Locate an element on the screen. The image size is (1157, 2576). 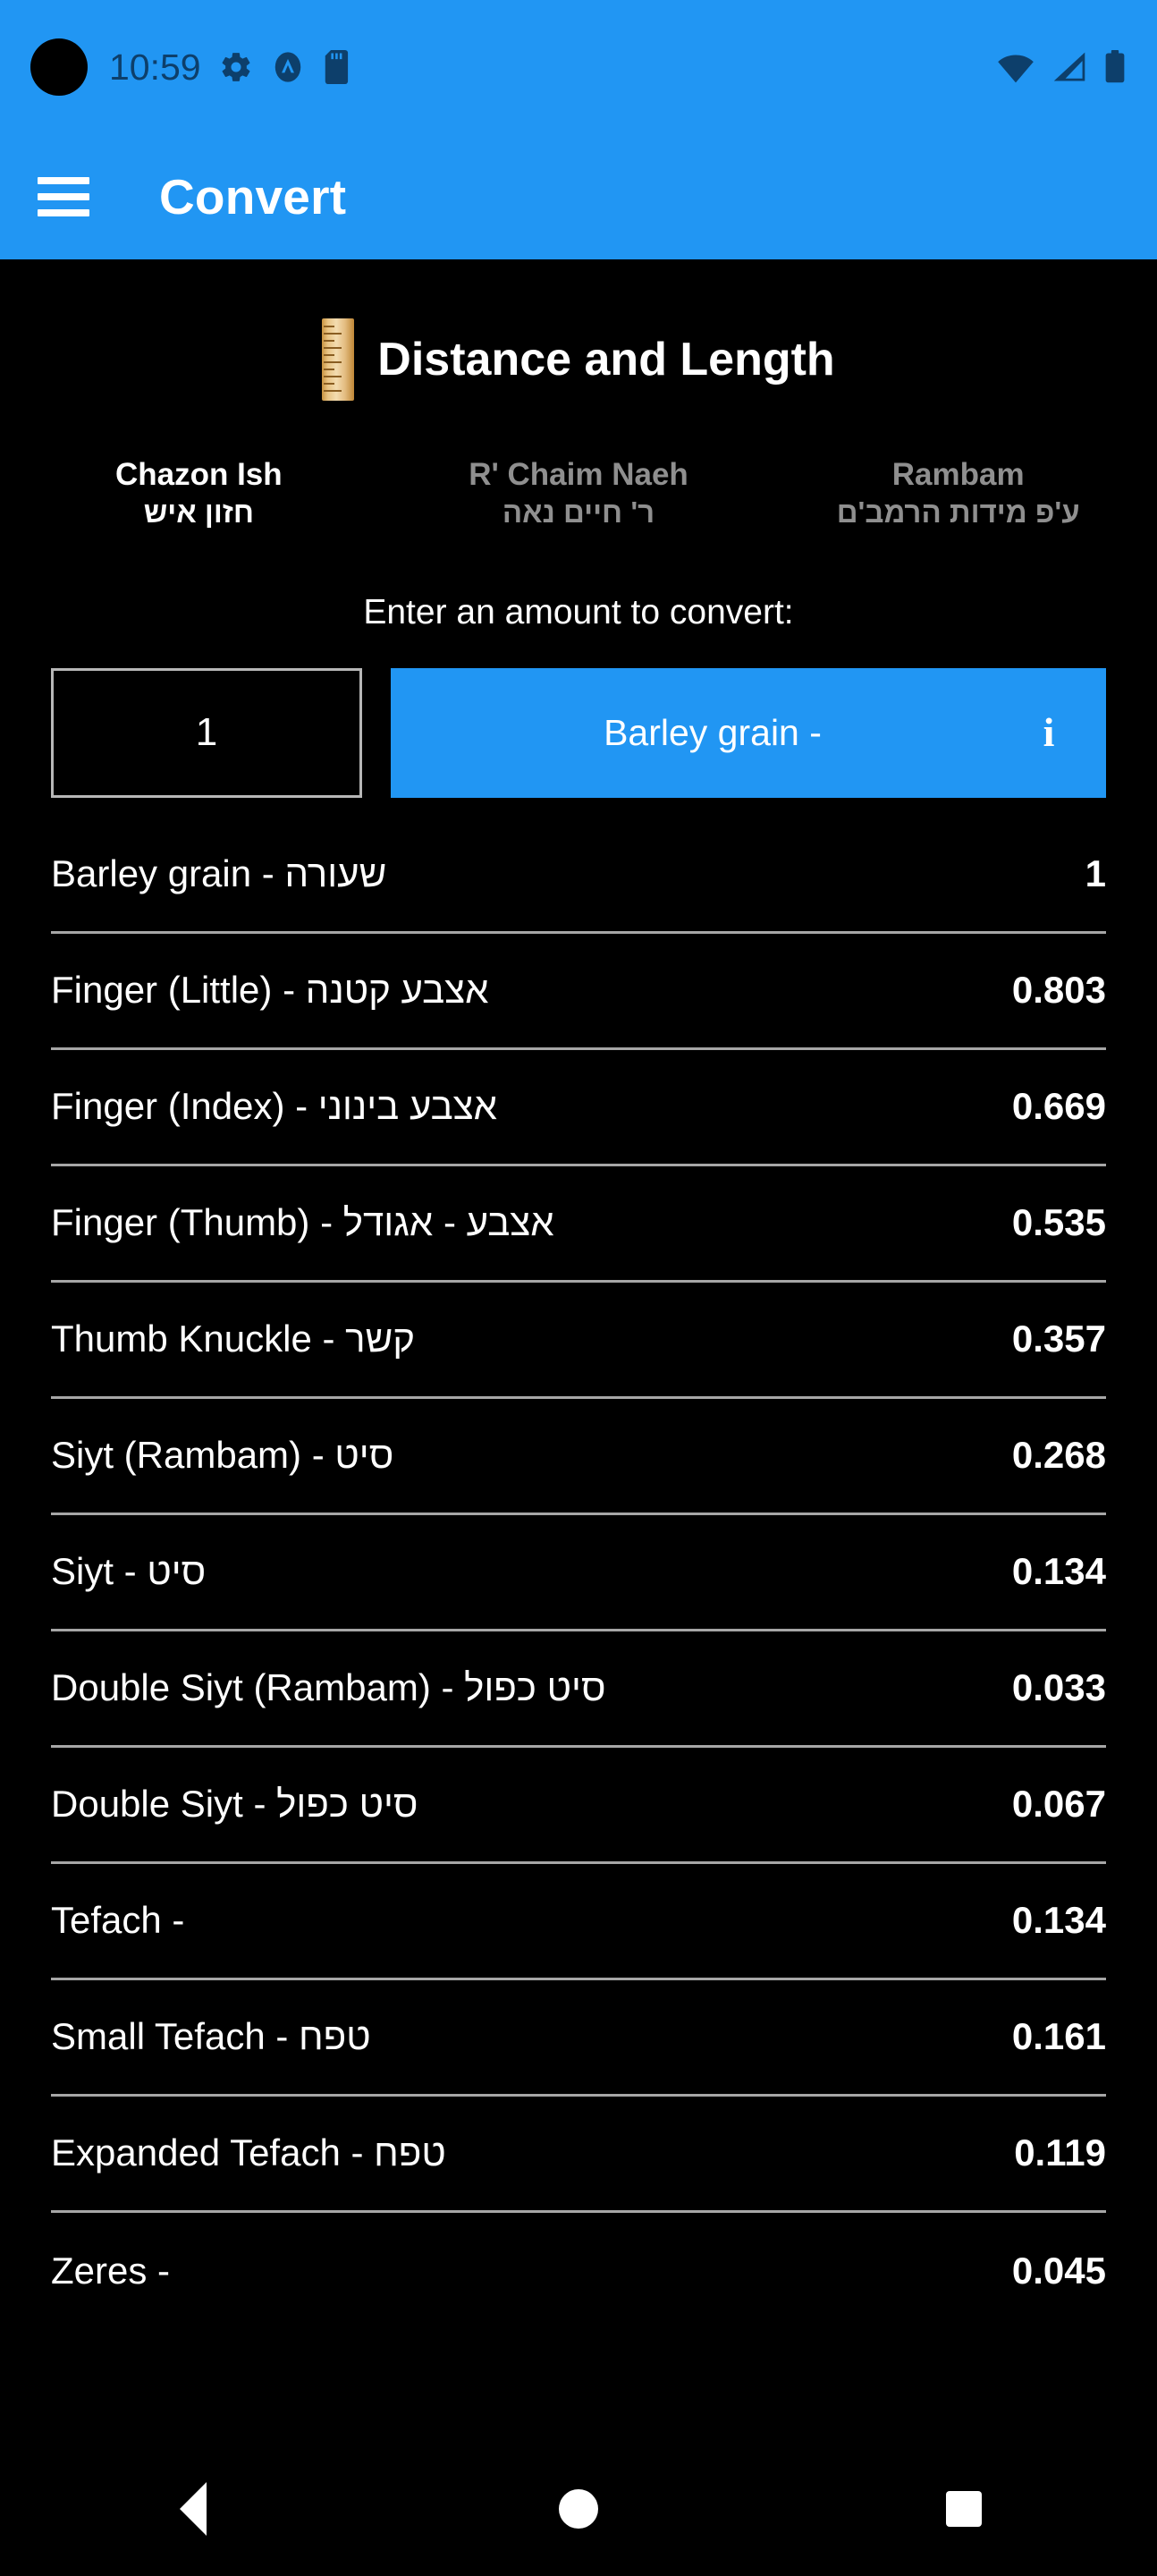
status-clock: 10:59 is located at coordinates (155, 67).